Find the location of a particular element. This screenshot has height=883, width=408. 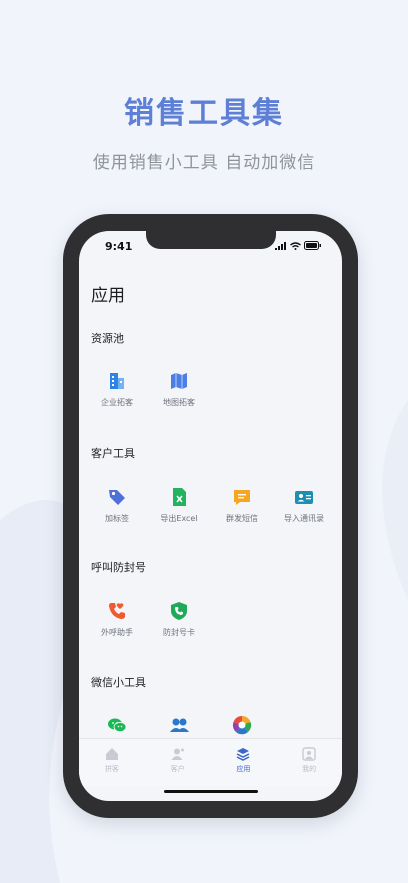

tool-label: 防封号卡 is located at coordinates (179, 632).